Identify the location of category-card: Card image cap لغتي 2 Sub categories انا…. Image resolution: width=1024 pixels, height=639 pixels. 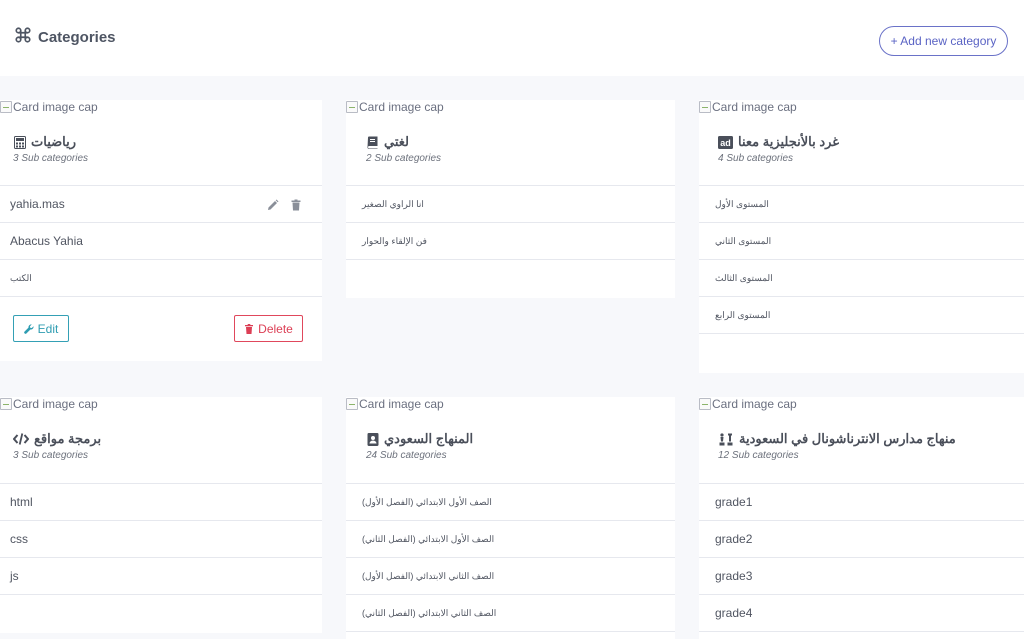
(510, 199).